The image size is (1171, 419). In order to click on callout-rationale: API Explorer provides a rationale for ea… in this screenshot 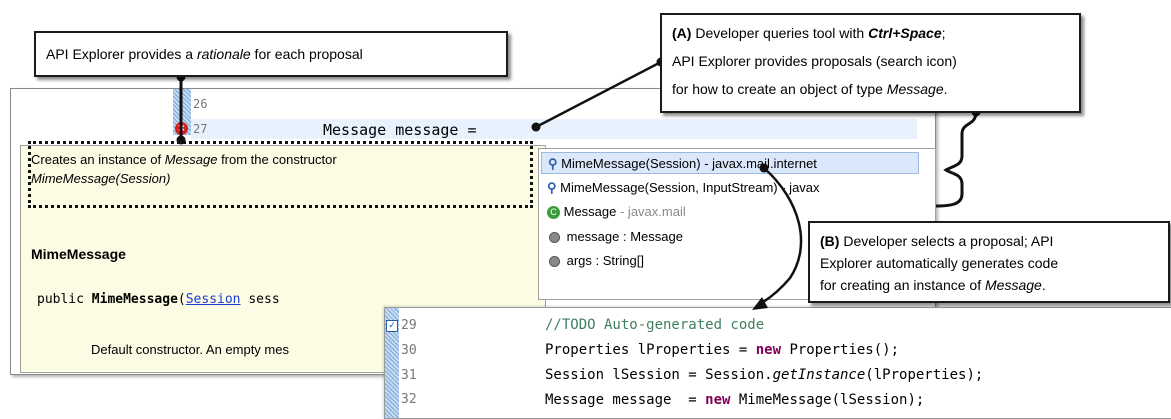, I will do `click(271, 54)`.